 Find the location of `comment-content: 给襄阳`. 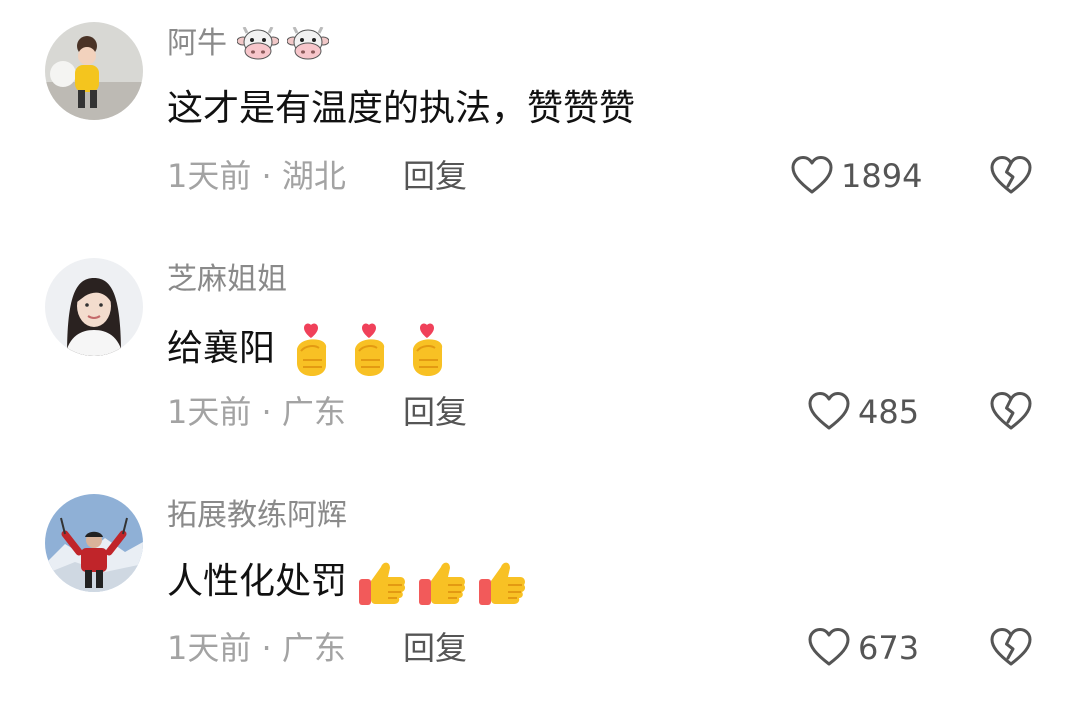

comment-content: 给襄阳 is located at coordinates (309, 349).